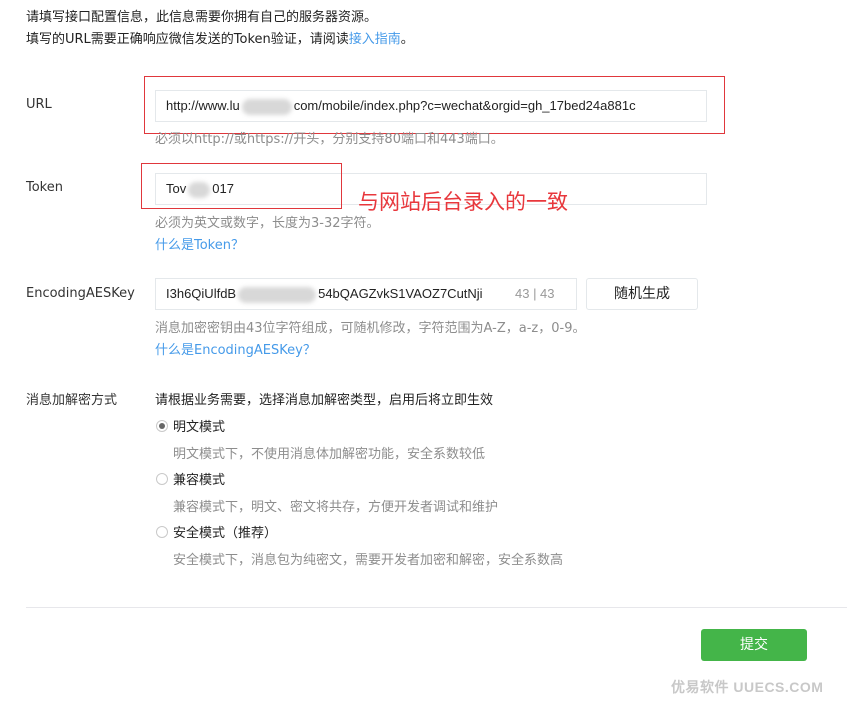 This screenshot has width=847, height=712. Describe the element at coordinates (375, 39) in the screenshot. I see `access-guide-link: 接入指南` at that location.